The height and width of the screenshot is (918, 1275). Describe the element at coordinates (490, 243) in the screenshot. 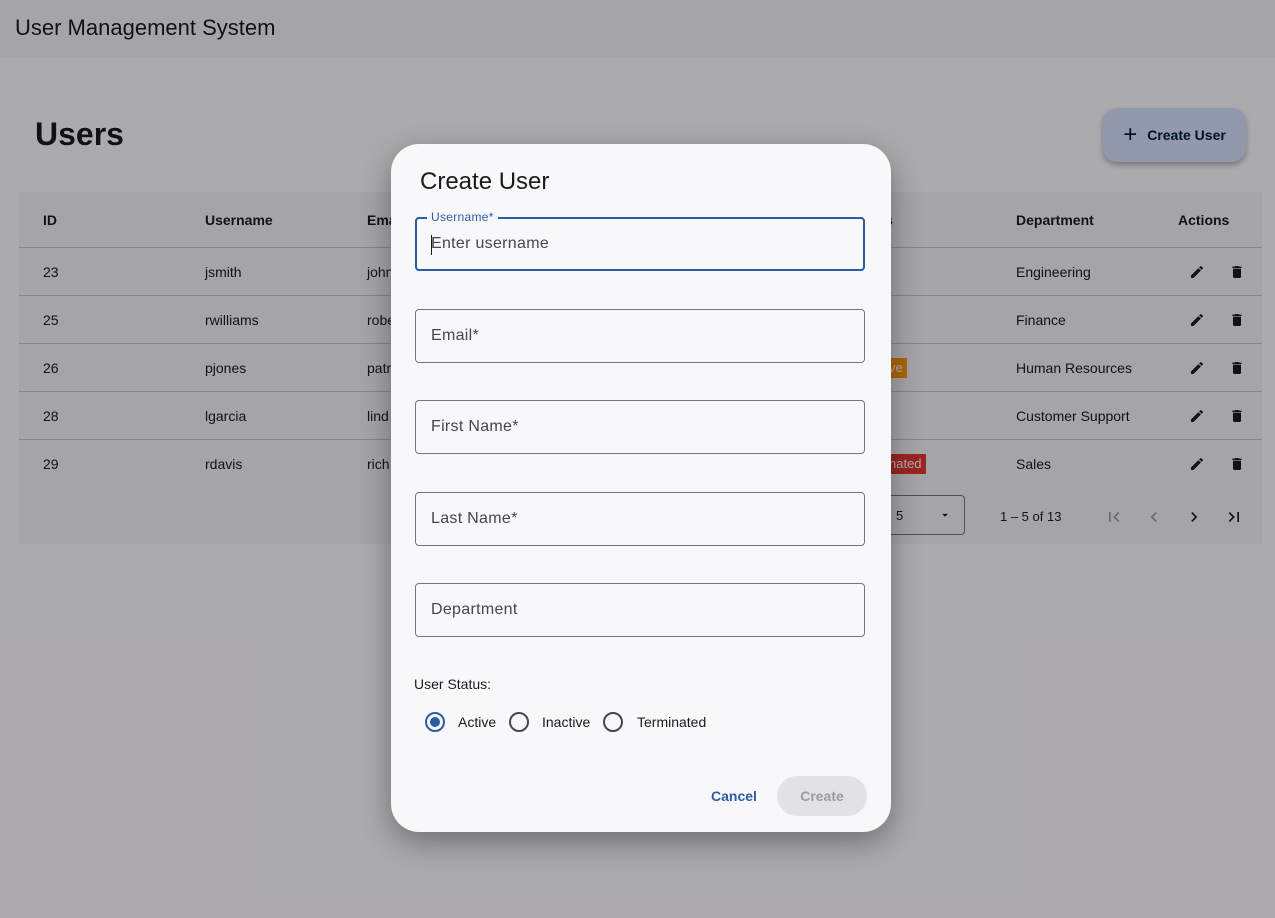

I see `username-placeholder: Enter username` at that location.